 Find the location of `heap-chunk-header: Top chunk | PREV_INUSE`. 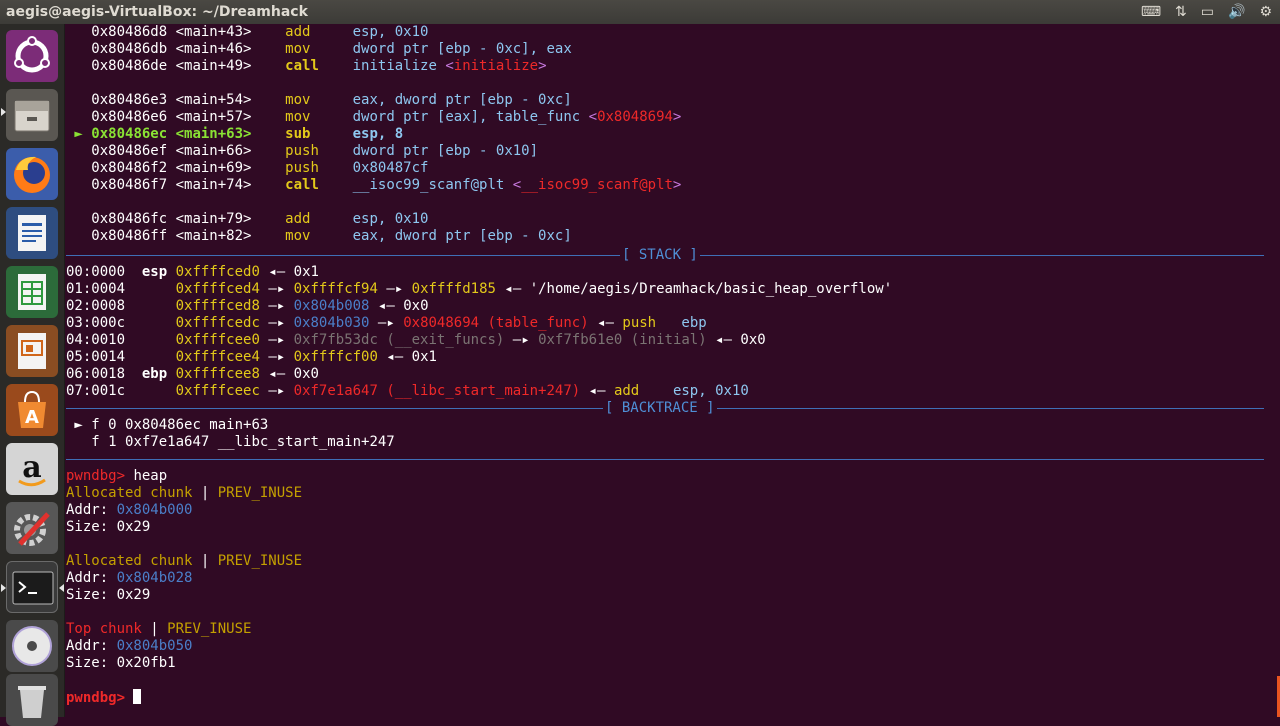

heap-chunk-header: Top chunk | PREV_INUSE is located at coordinates (158, 629).